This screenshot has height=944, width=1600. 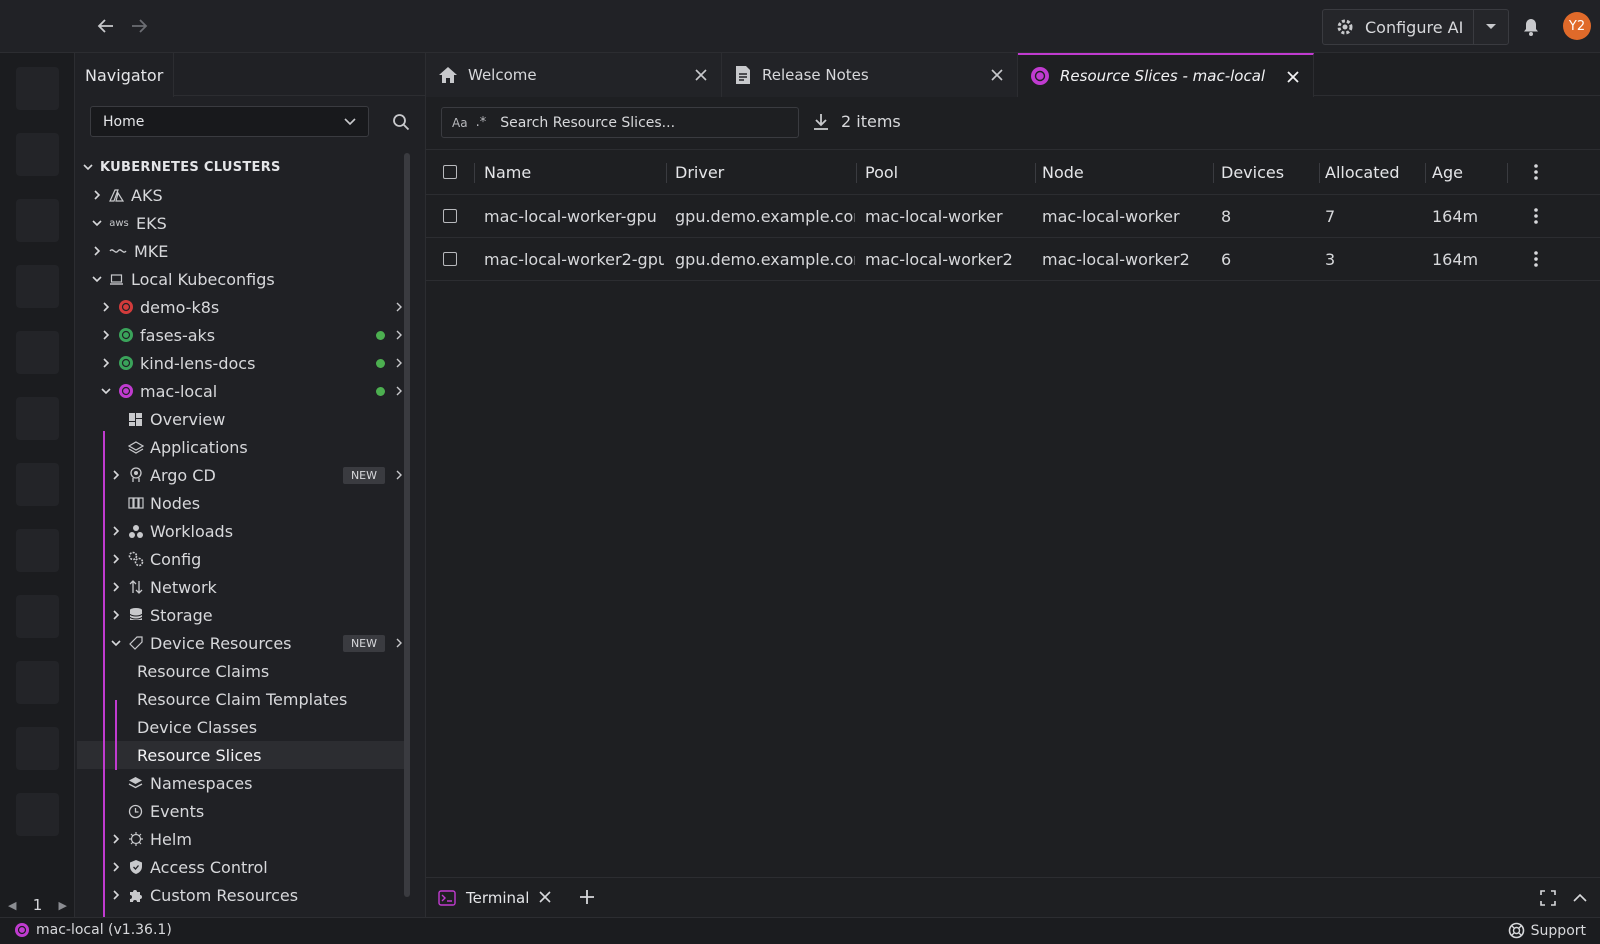 What do you see at coordinates (1127, 172) in the screenshot?
I see `column-header-node: Node` at bounding box center [1127, 172].